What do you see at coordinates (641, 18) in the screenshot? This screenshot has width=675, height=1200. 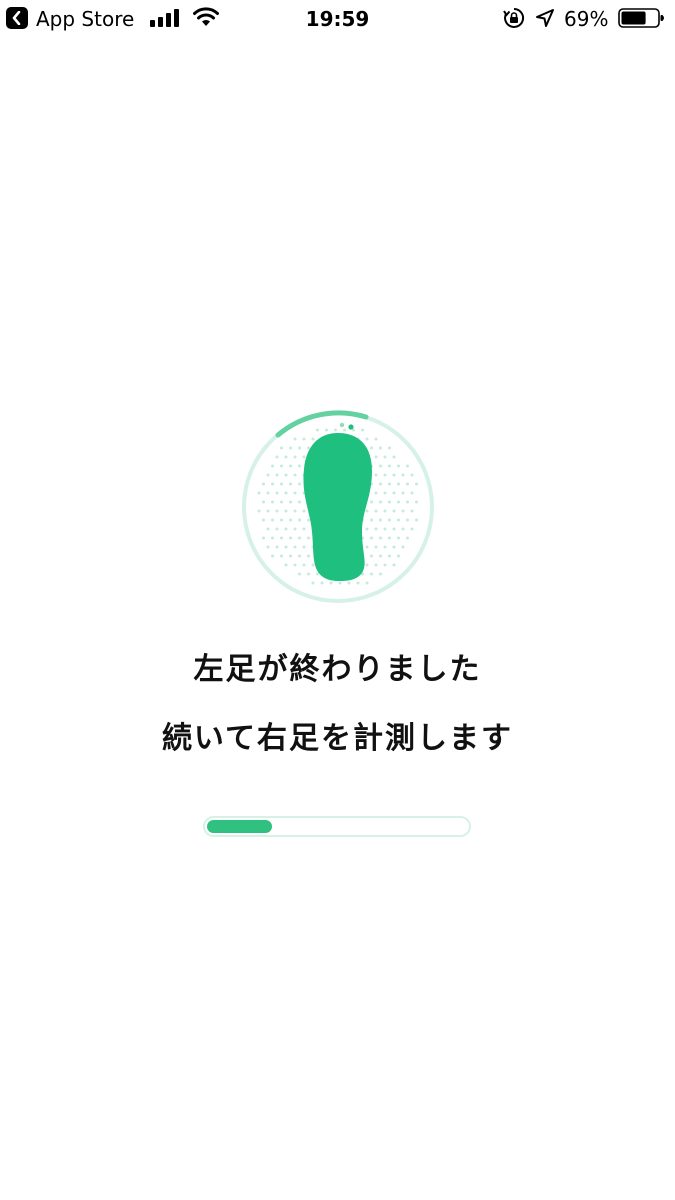 I see `battery-icon` at bounding box center [641, 18].